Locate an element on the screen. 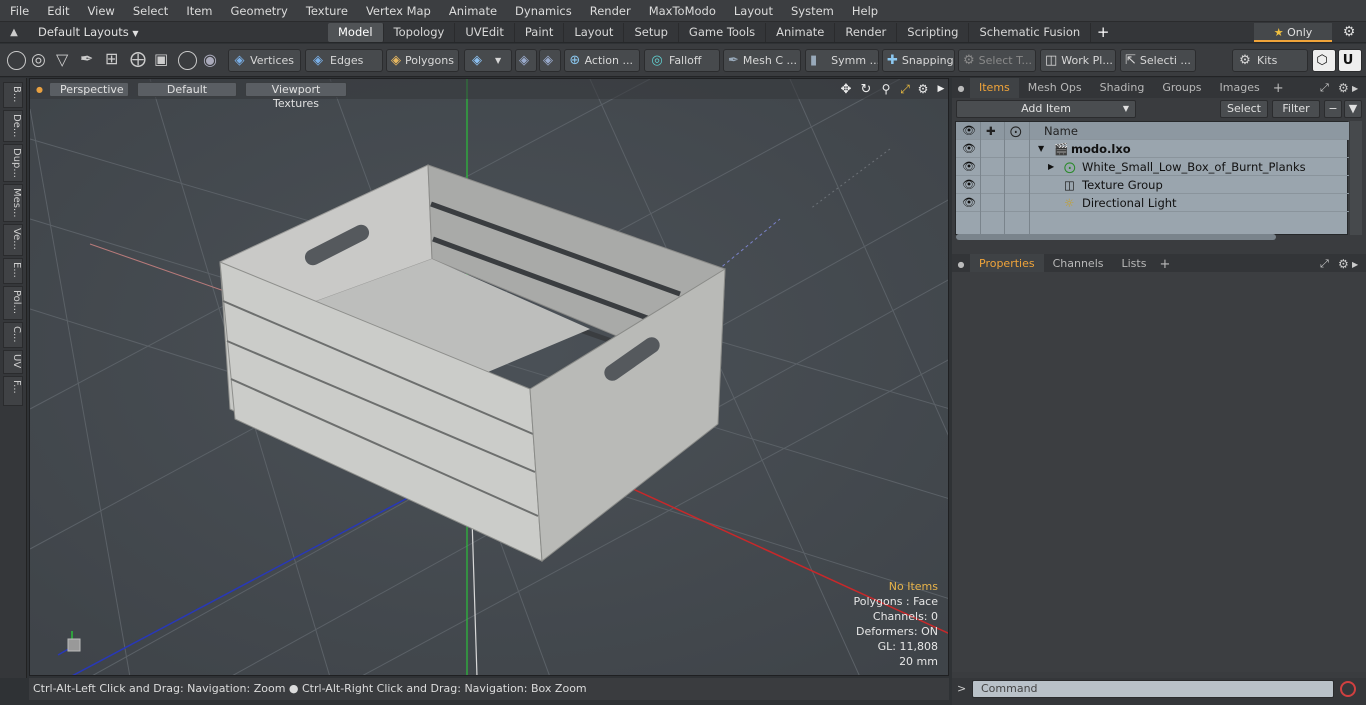  menu-texture: Texture is located at coordinates (327, 11).